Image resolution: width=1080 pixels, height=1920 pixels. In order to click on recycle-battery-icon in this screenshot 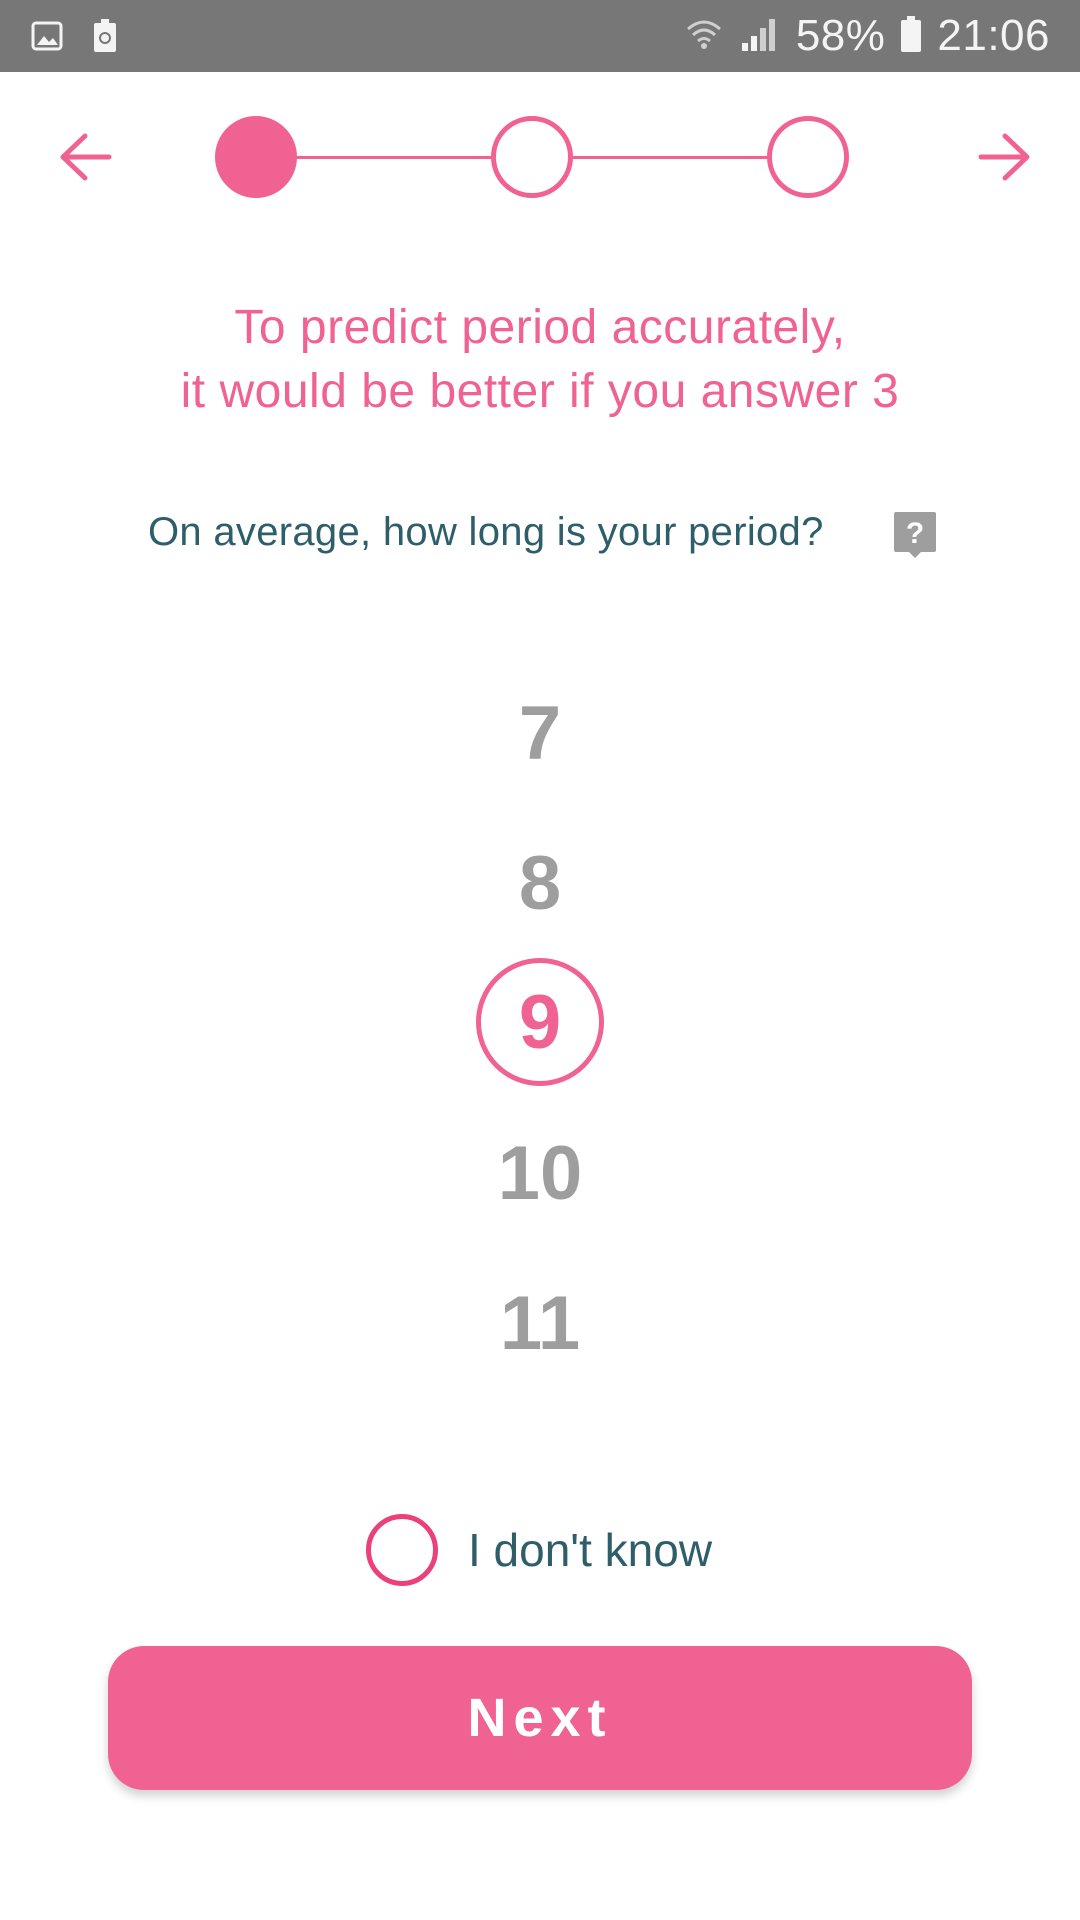, I will do `click(105, 36)`.